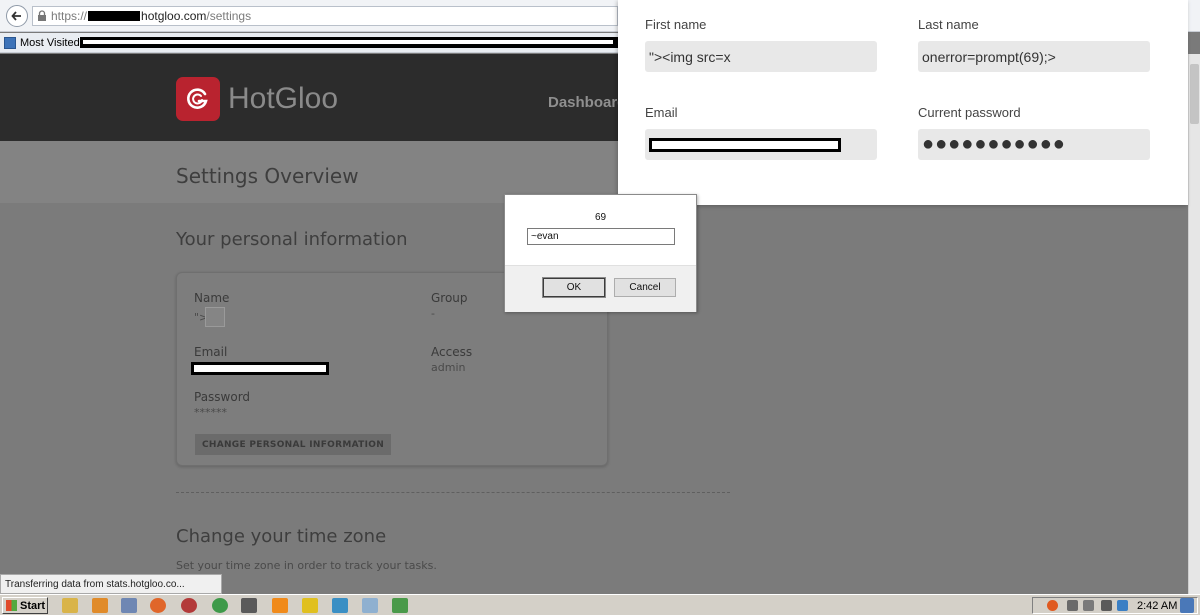 The width and height of the screenshot is (1200, 615). What do you see at coordinates (281, 536) in the screenshot?
I see `timezone-title: Change your time zone` at bounding box center [281, 536].